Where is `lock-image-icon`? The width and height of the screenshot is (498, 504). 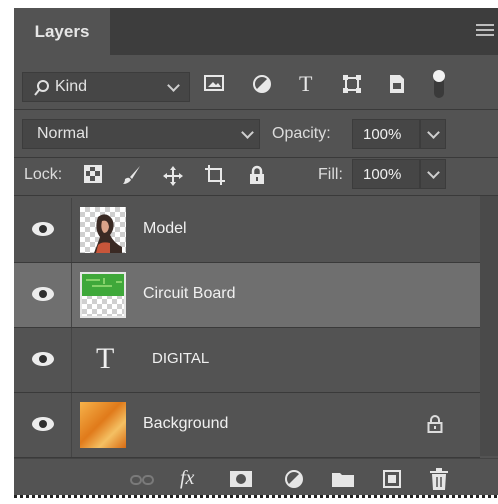 lock-image-icon is located at coordinates (132, 177).